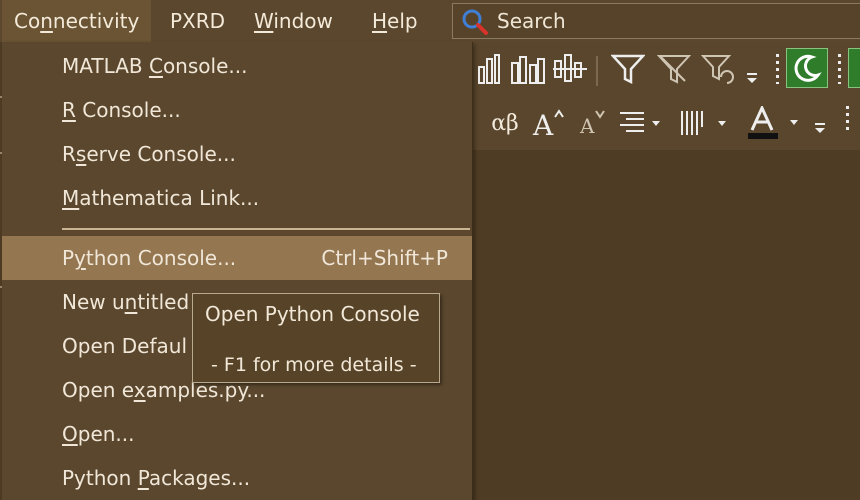 The width and height of the screenshot is (860, 500). I want to click on increase-font-icon: A, so click(548, 123).